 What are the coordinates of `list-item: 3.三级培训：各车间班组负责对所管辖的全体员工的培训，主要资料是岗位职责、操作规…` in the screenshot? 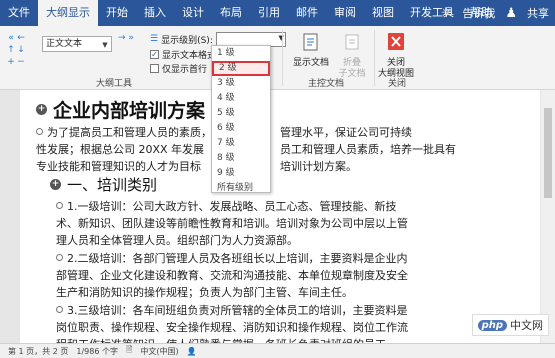 It's located at (232, 323).